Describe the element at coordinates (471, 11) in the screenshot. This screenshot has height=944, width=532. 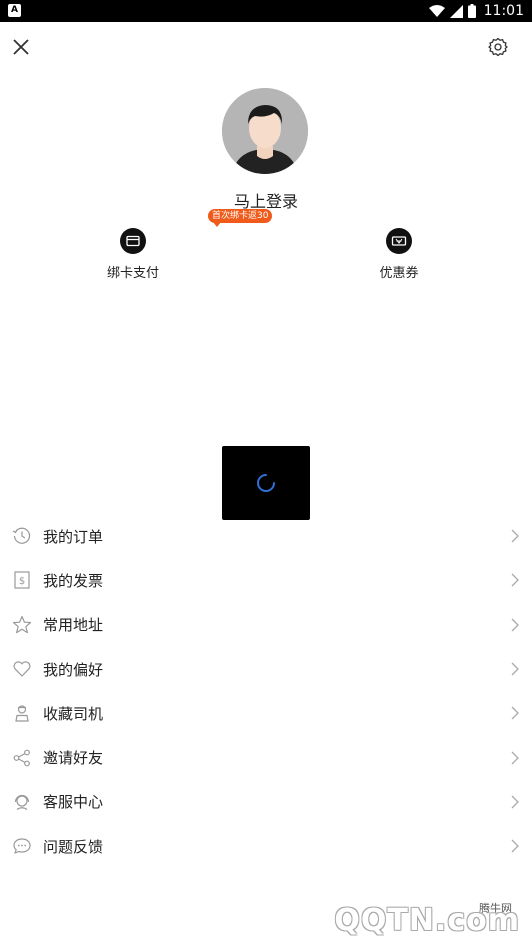
I see `battery-icon` at that location.